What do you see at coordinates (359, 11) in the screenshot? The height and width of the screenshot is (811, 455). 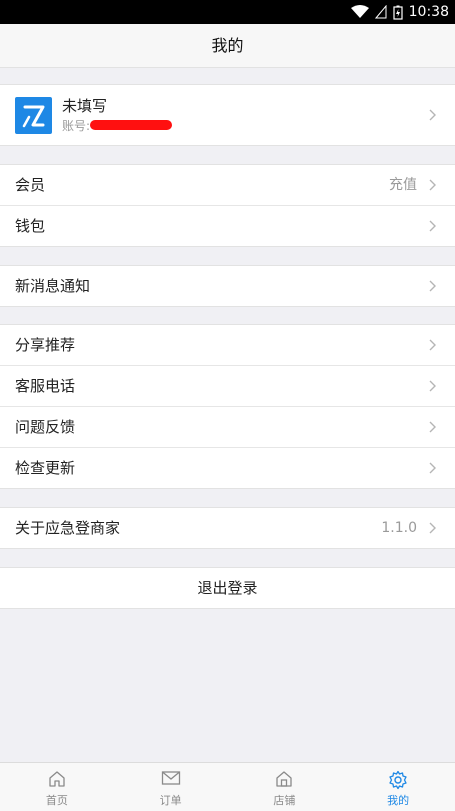 I see `wifi-icon` at bounding box center [359, 11].